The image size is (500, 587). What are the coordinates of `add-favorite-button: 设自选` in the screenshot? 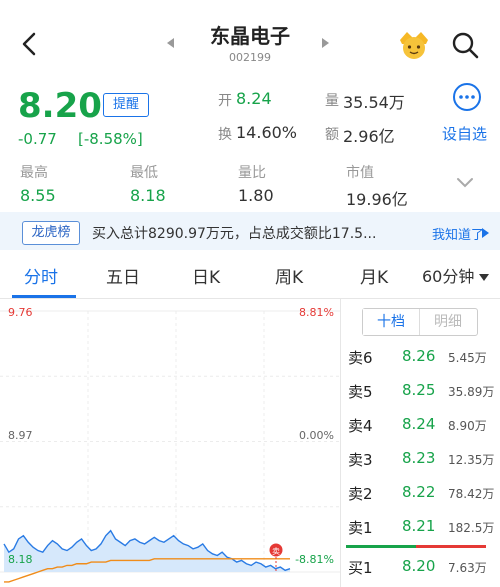 It's located at (464, 133).